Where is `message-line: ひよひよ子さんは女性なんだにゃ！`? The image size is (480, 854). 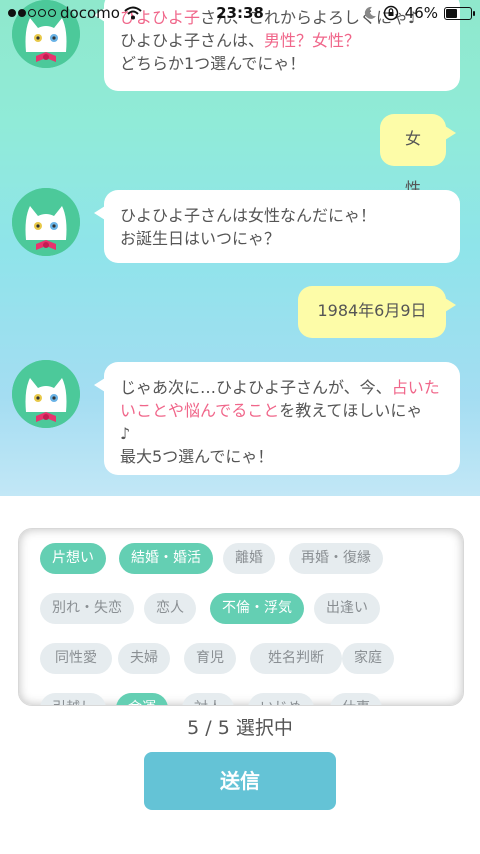
message-line: ひよひよ子さんは女性なんだにゃ！ is located at coordinates (248, 215).